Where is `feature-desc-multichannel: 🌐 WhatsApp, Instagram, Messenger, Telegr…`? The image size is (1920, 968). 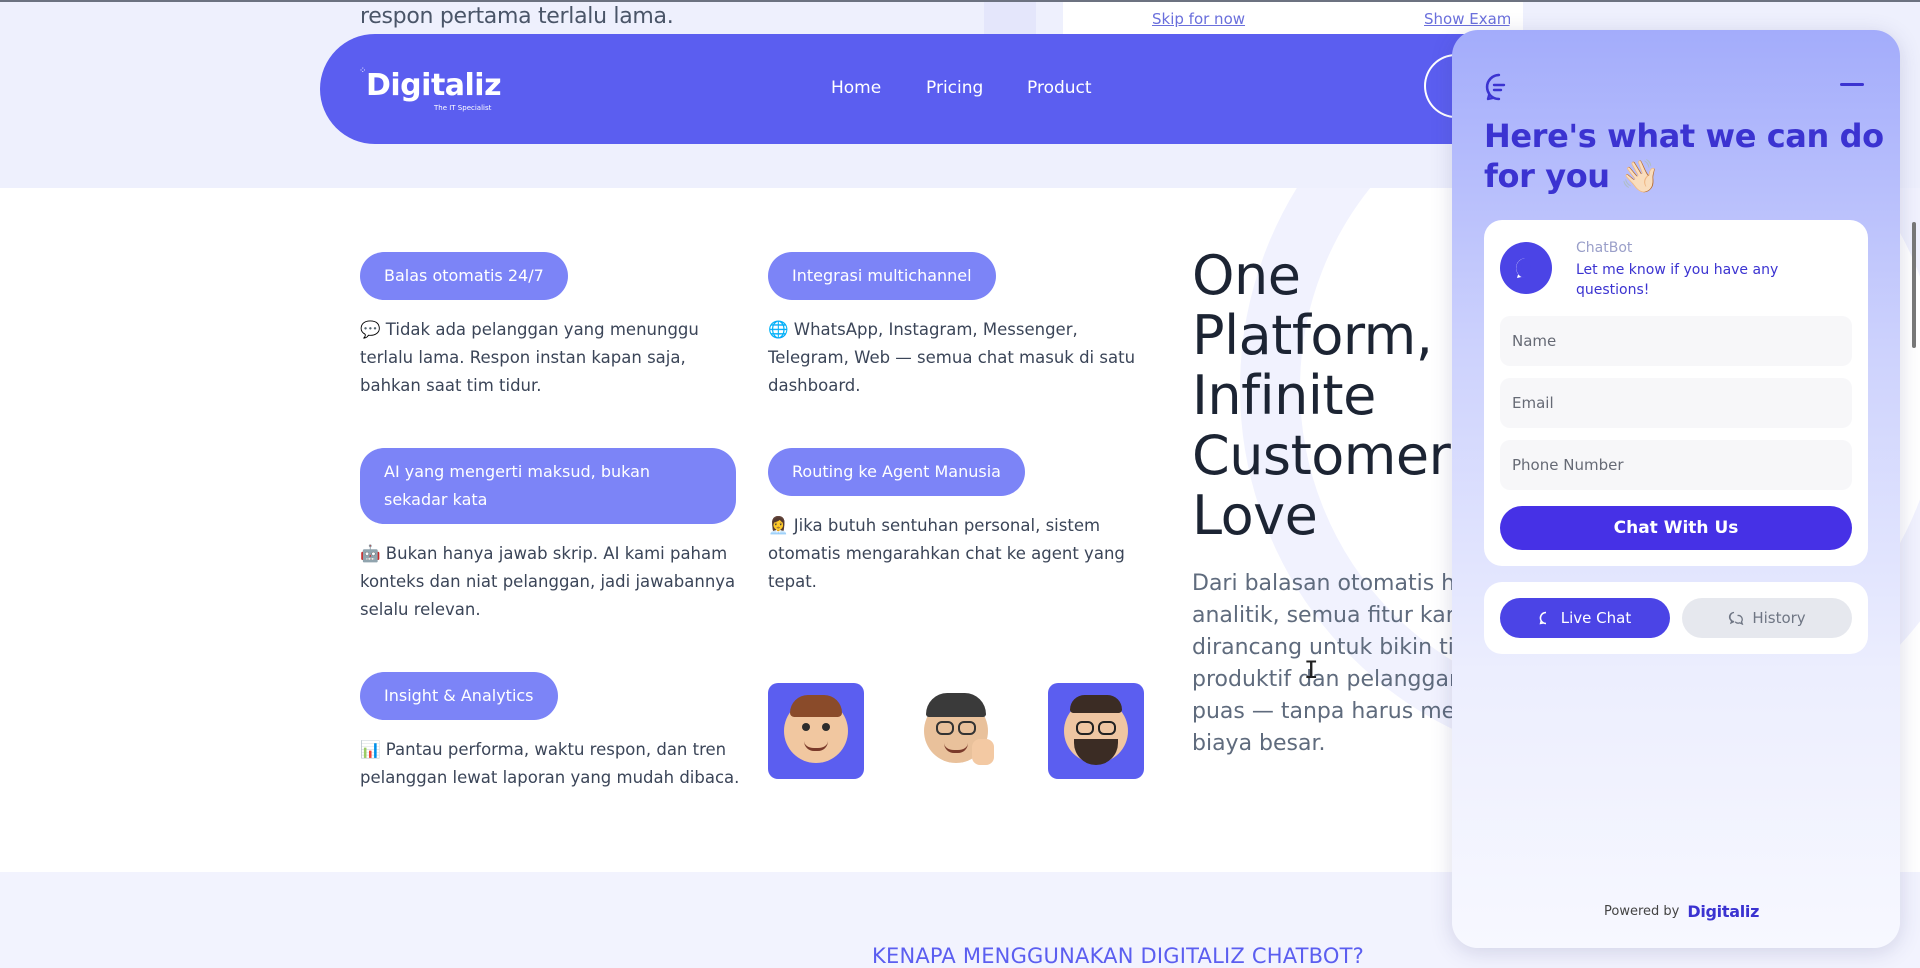
feature-desc-multichannel: 🌐 WhatsApp, Instagram, Messenger, Telegr… is located at coordinates (952, 357).